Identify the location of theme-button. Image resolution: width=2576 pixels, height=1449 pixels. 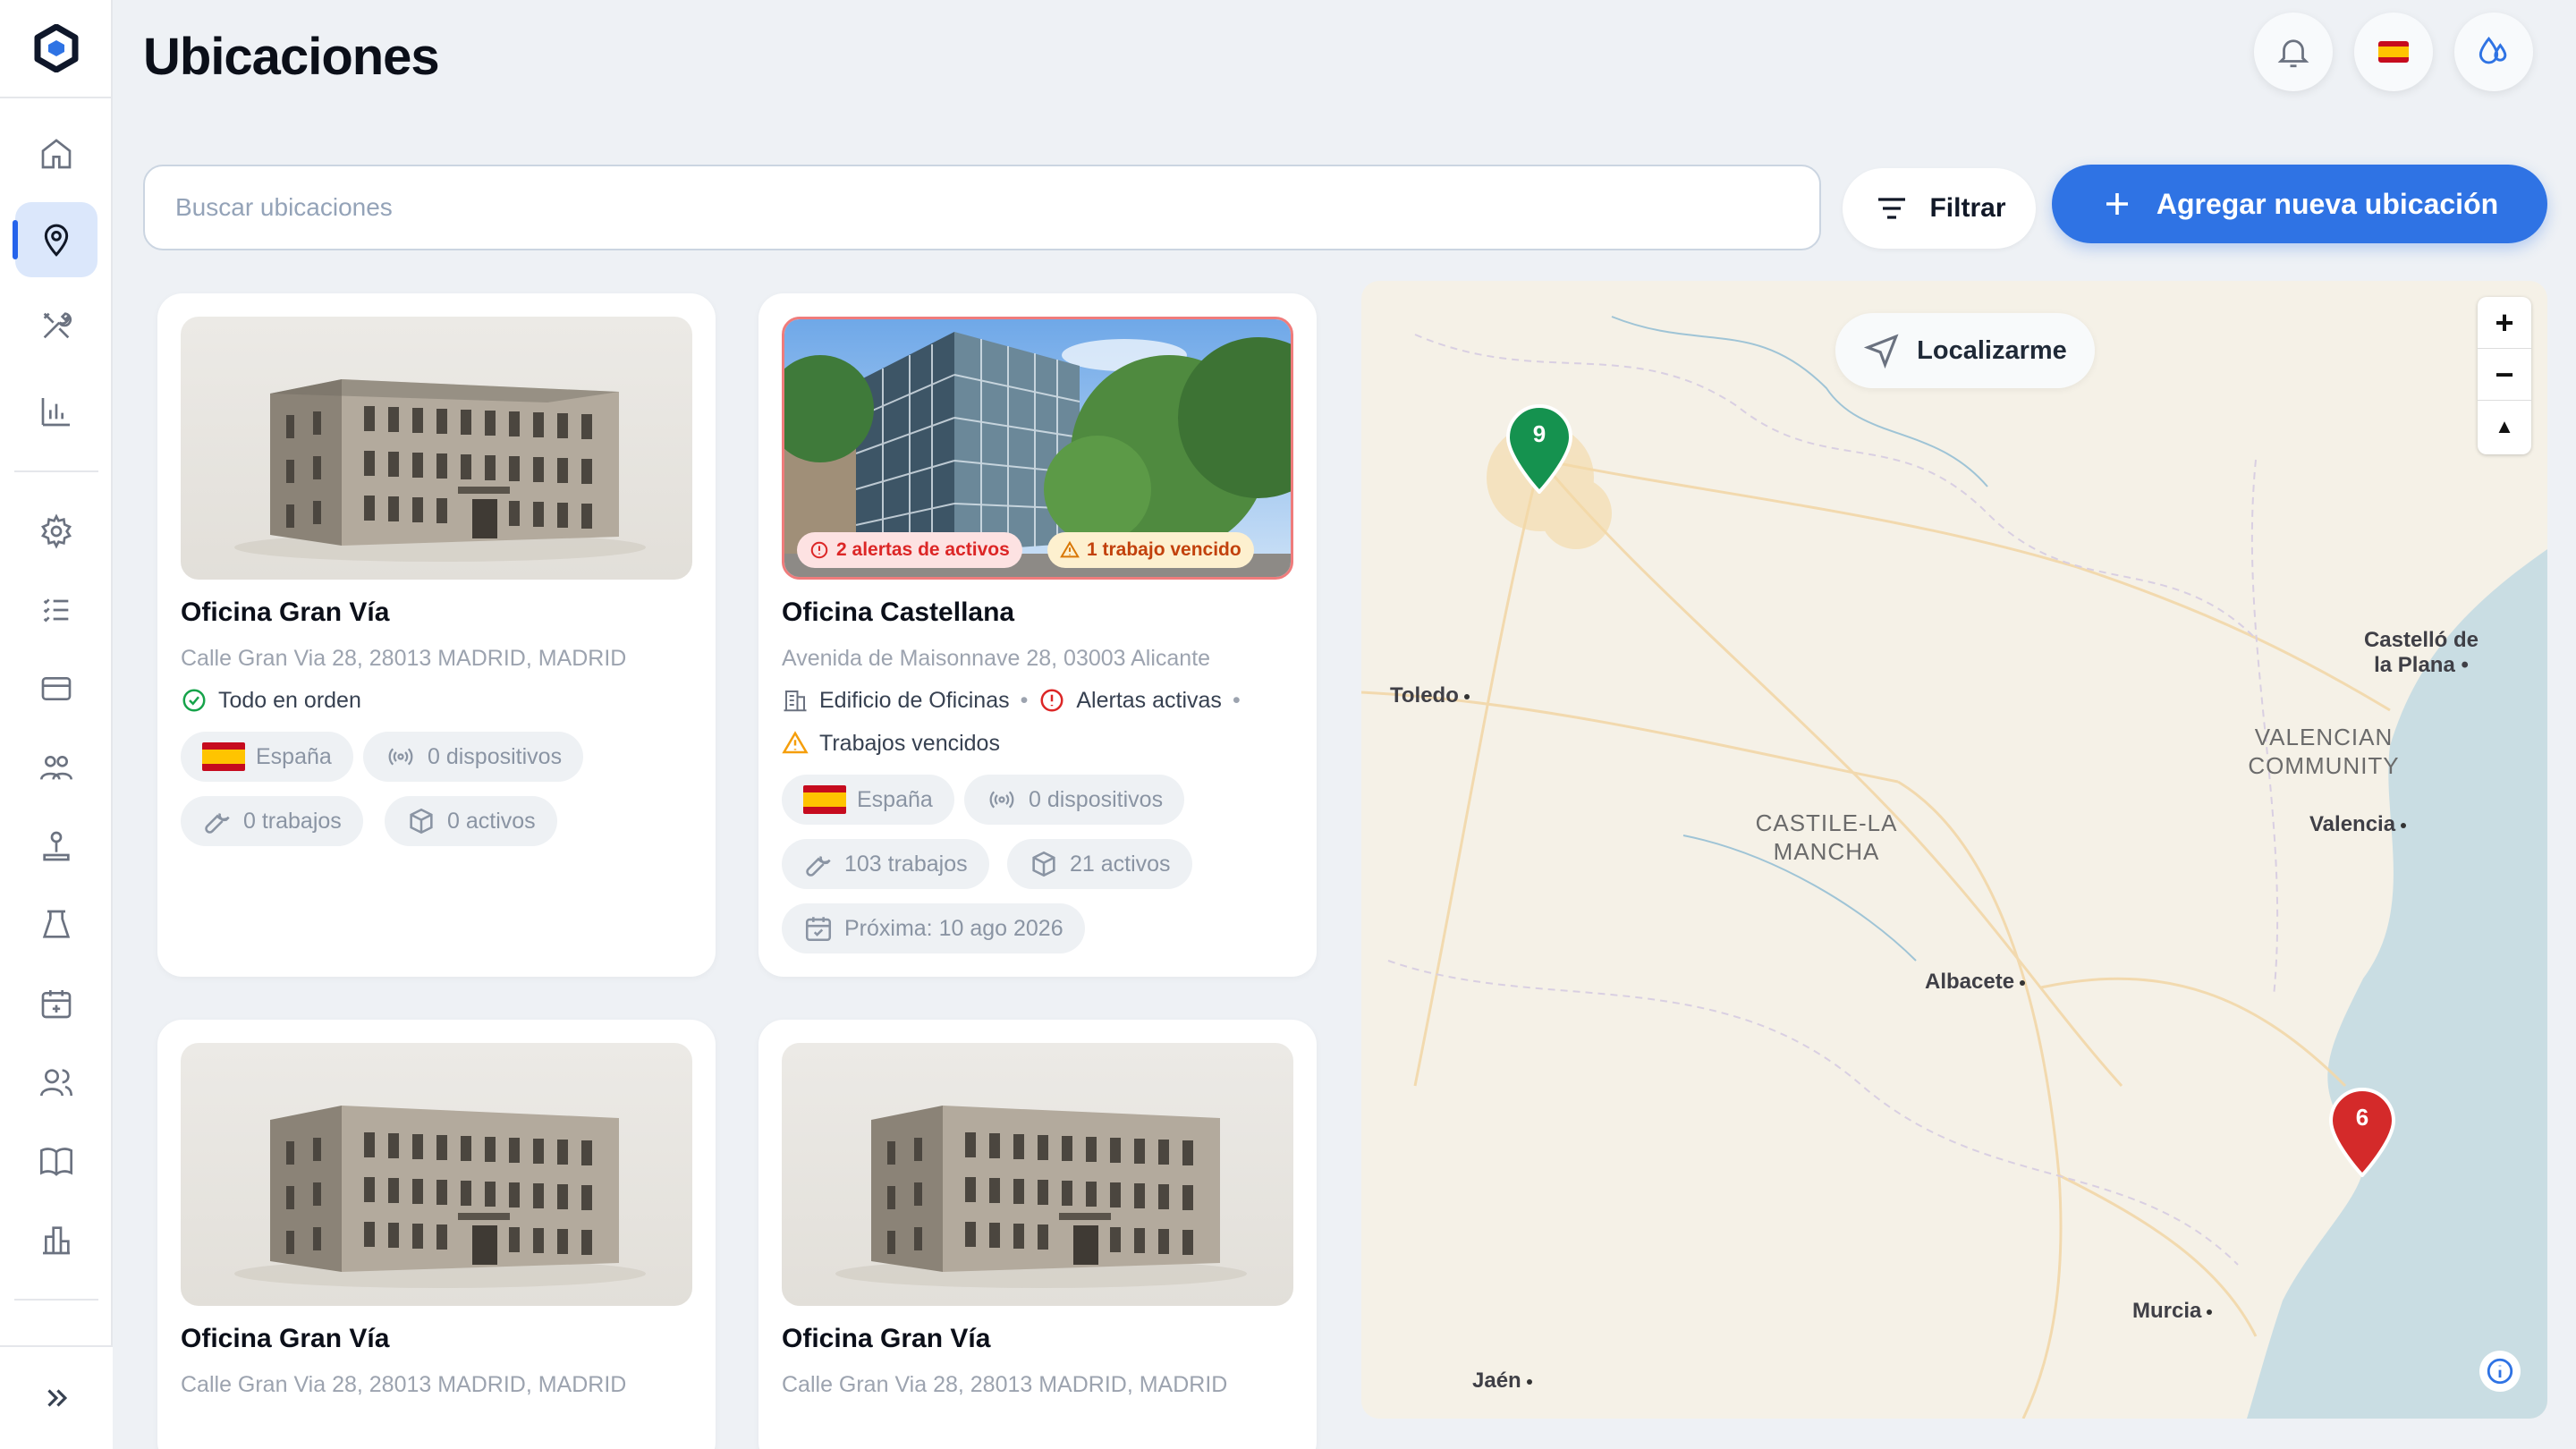
(2493, 52).